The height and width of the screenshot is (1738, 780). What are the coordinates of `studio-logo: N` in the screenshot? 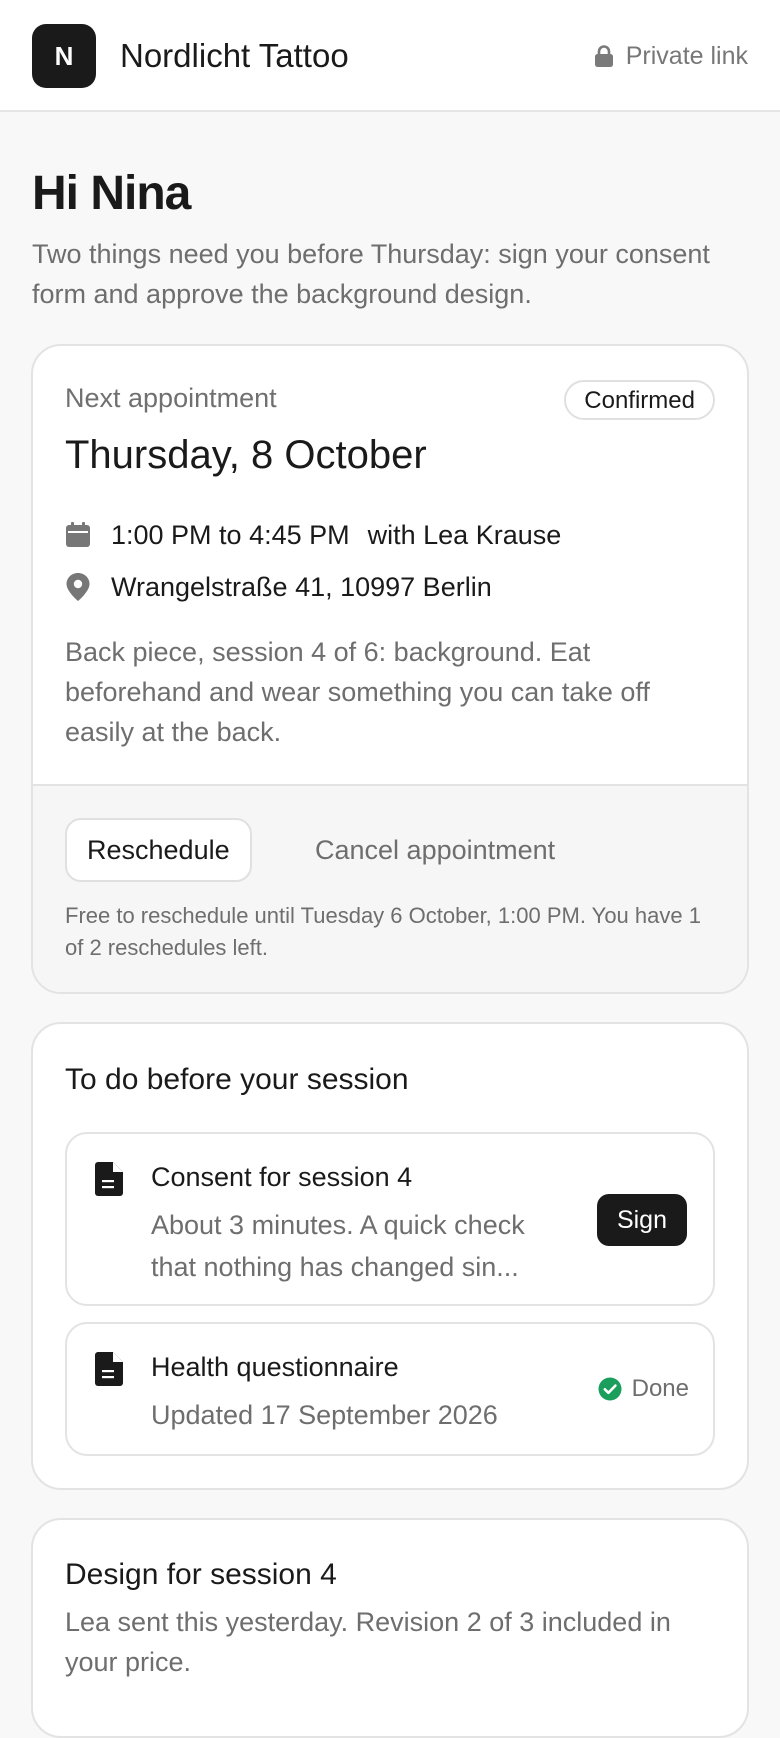 It's located at (64, 56).